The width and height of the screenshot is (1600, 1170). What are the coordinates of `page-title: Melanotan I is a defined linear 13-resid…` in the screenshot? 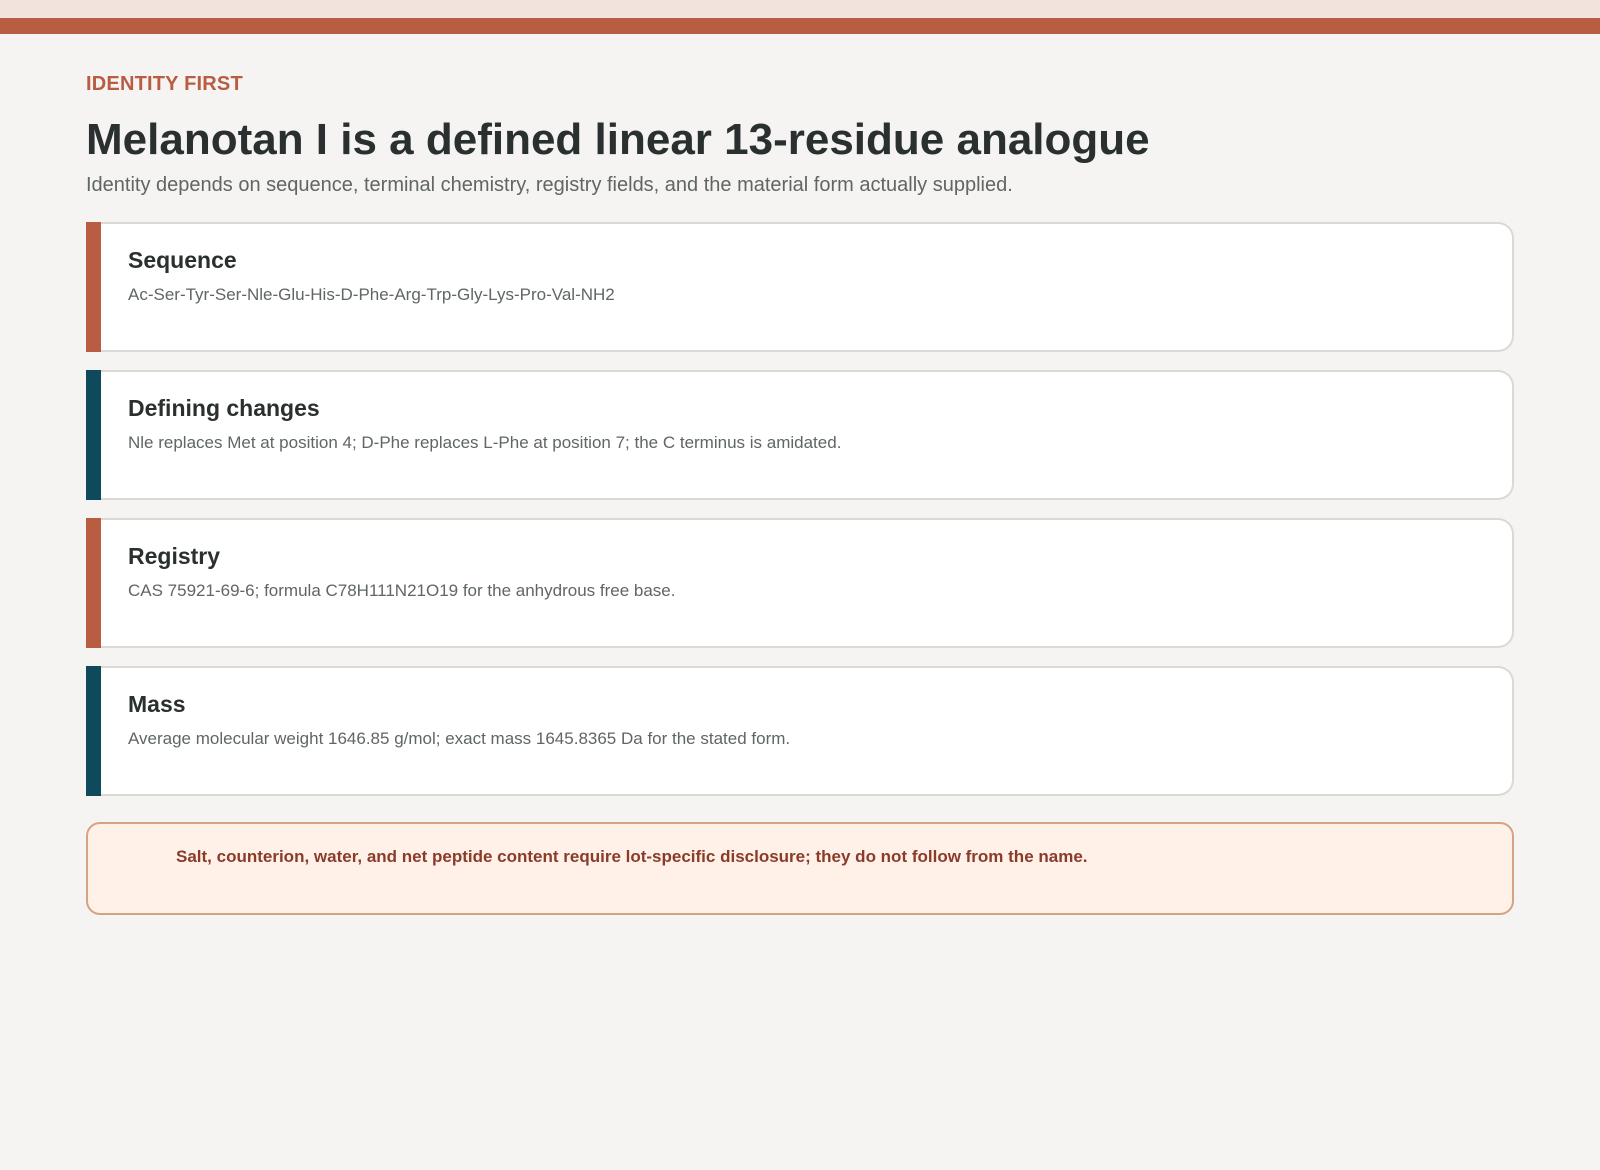 It's located at (618, 139).